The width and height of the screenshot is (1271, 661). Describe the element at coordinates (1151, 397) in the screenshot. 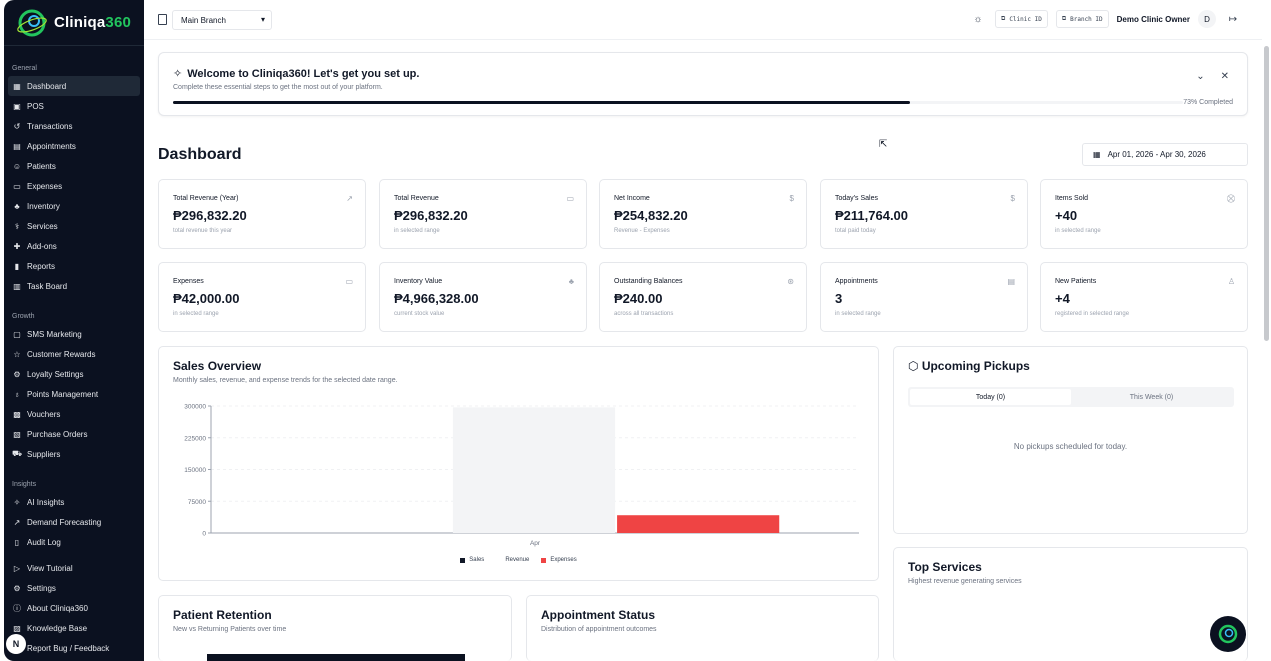

I see `tab-this-week: This Week (0)` at that location.